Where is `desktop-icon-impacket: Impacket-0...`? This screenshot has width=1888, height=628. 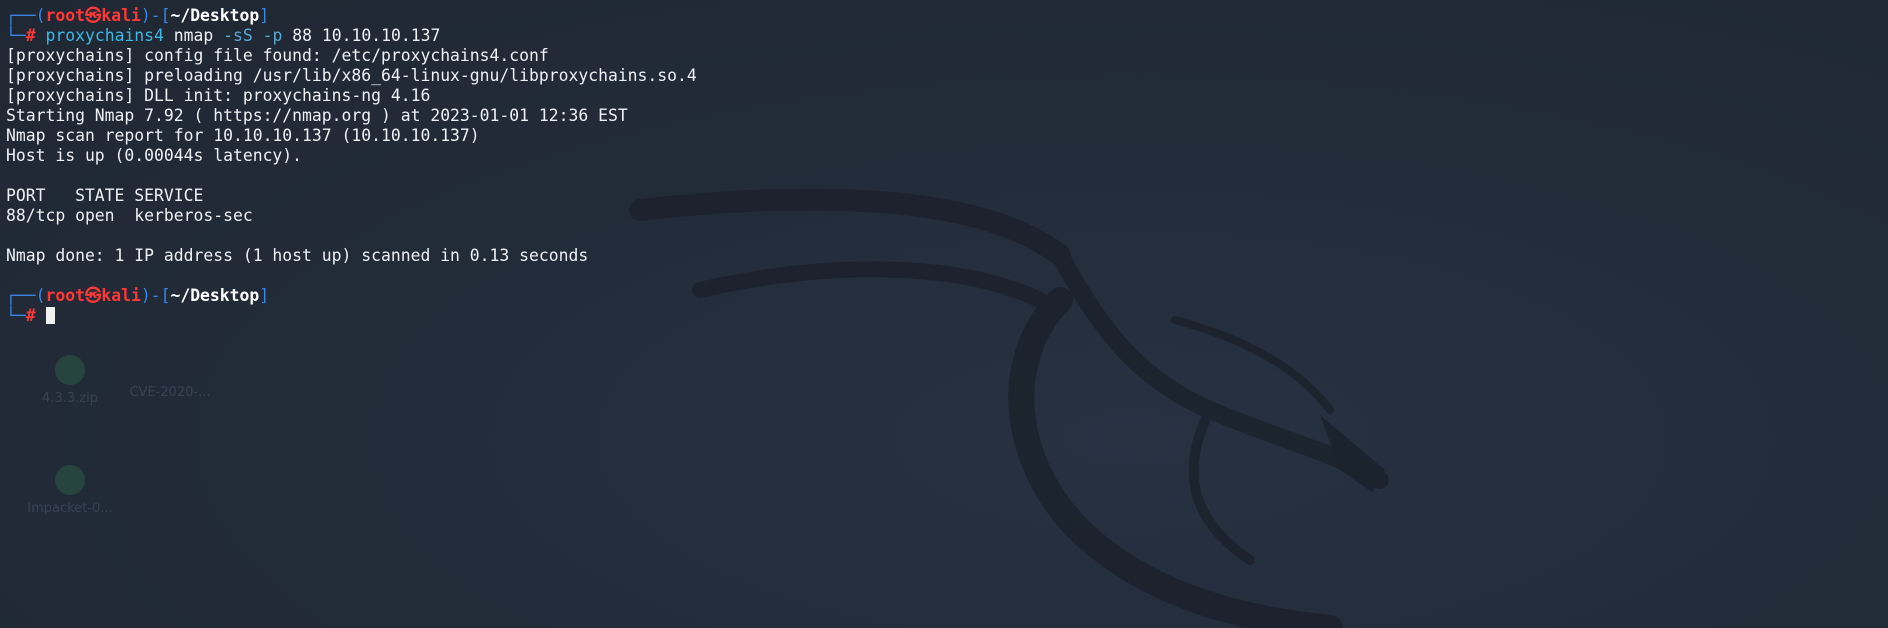
desktop-icon-impacket: Impacket-0... is located at coordinates (70, 490).